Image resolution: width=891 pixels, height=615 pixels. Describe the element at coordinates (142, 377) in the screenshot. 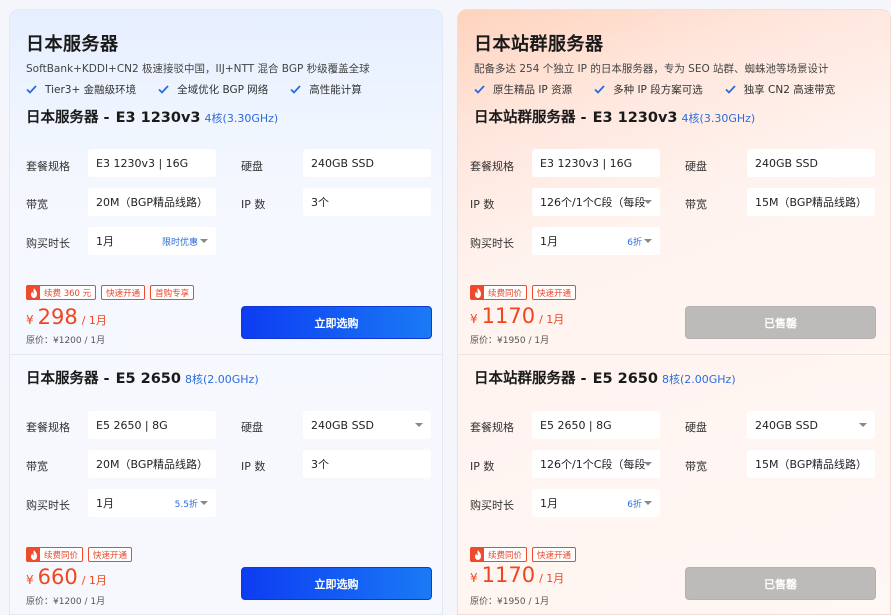

I see `plan-header: 日本服务器 - E5 2650 8核(2.00GHz)` at that location.